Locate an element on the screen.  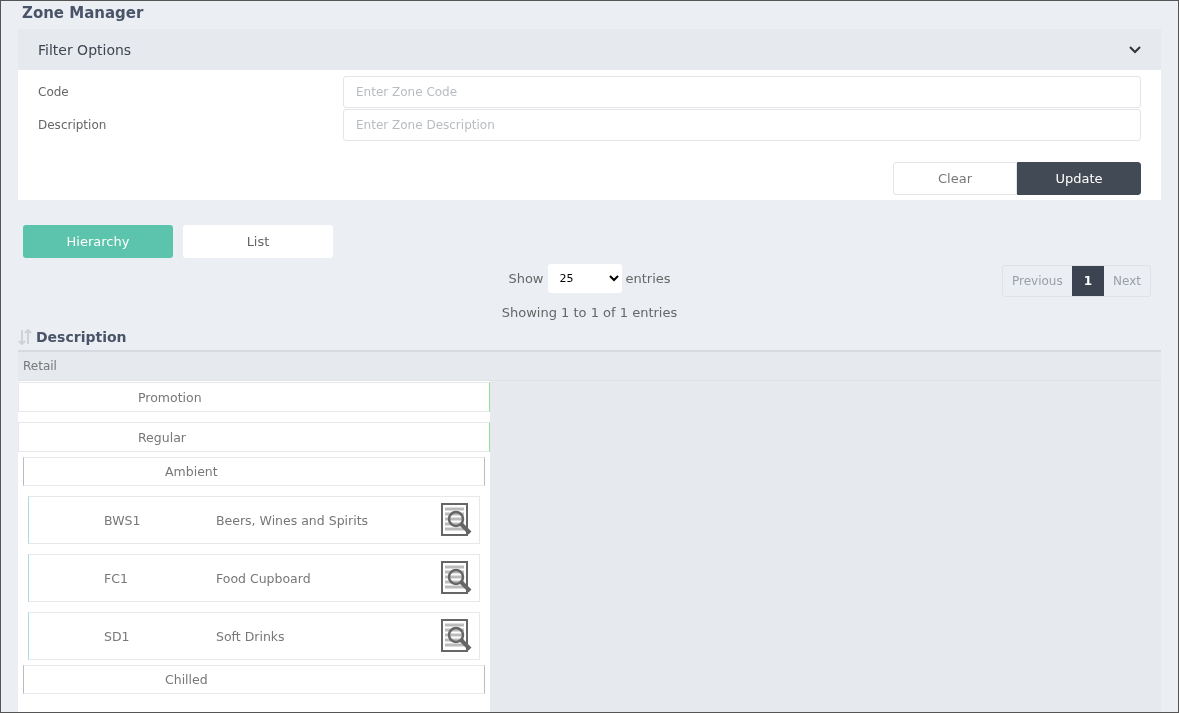
group-label: Promotion is located at coordinates (170, 397).